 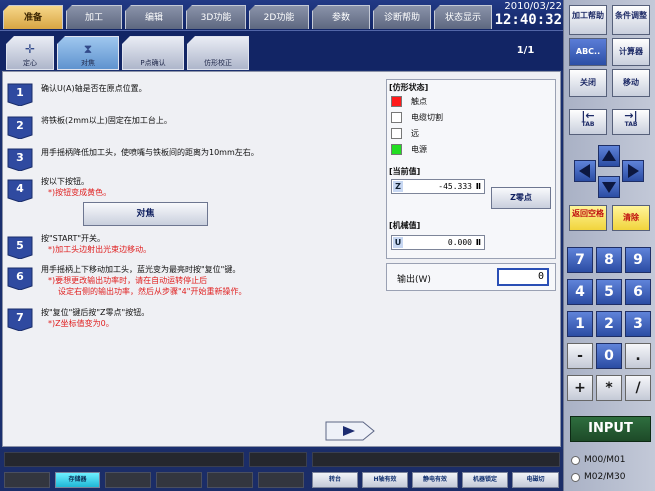 What do you see at coordinates (580, 388) in the screenshot?
I see `key-plus: +` at bounding box center [580, 388].